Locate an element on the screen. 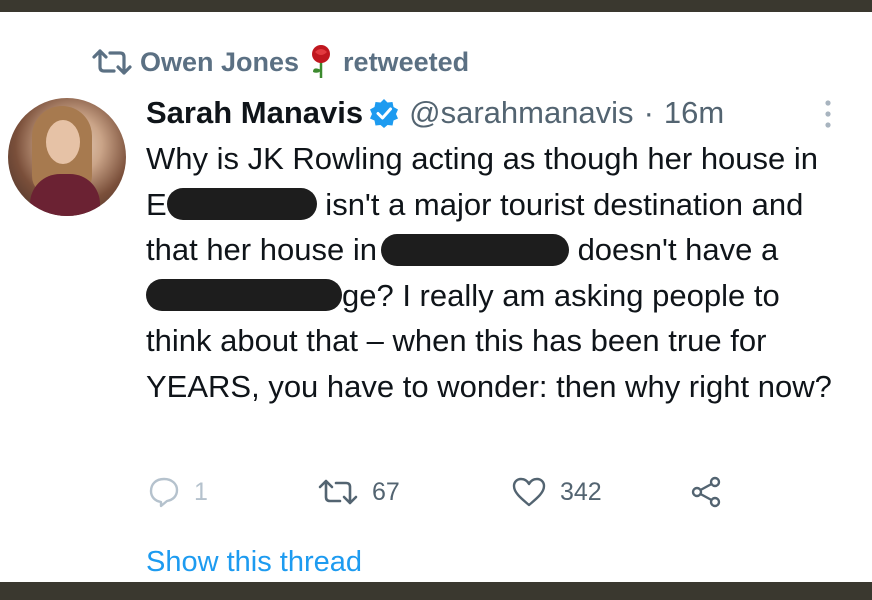 This screenshot has width=872, height=600. retweet-context: Owen Jones retweeted is located at coordinates (280, 62).